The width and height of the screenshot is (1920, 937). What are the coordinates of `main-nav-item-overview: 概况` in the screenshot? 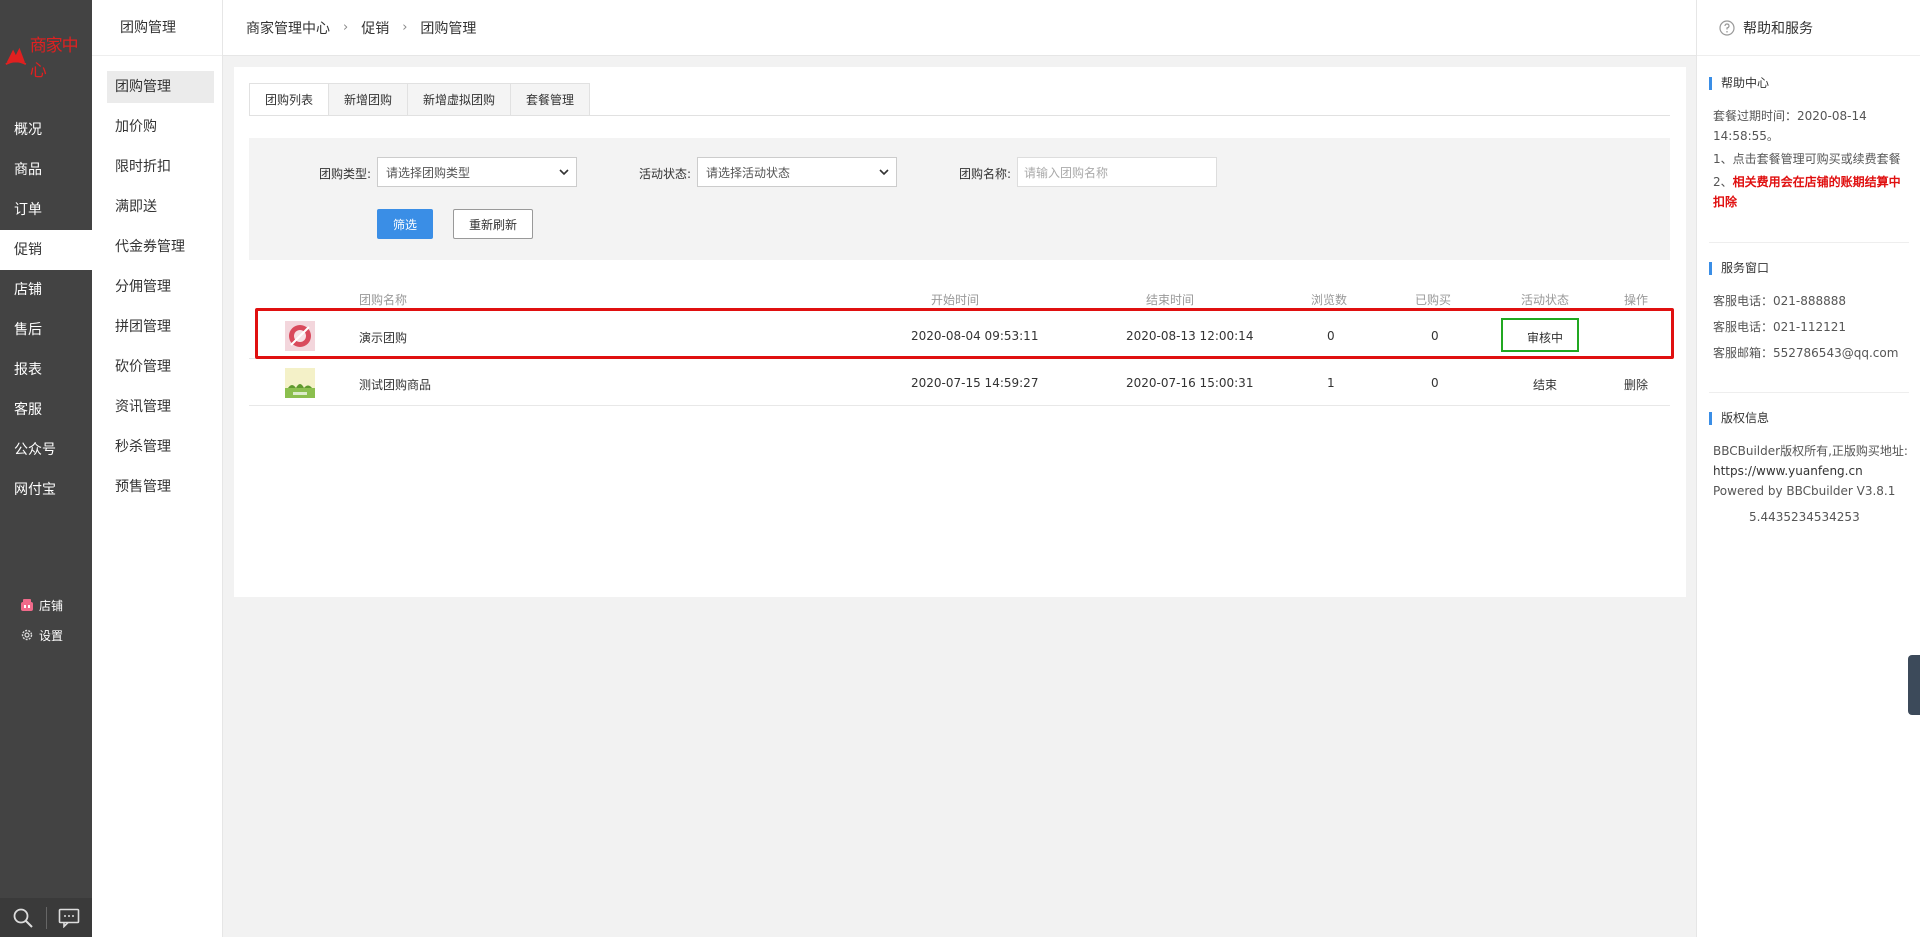 It's located at (46, 130).